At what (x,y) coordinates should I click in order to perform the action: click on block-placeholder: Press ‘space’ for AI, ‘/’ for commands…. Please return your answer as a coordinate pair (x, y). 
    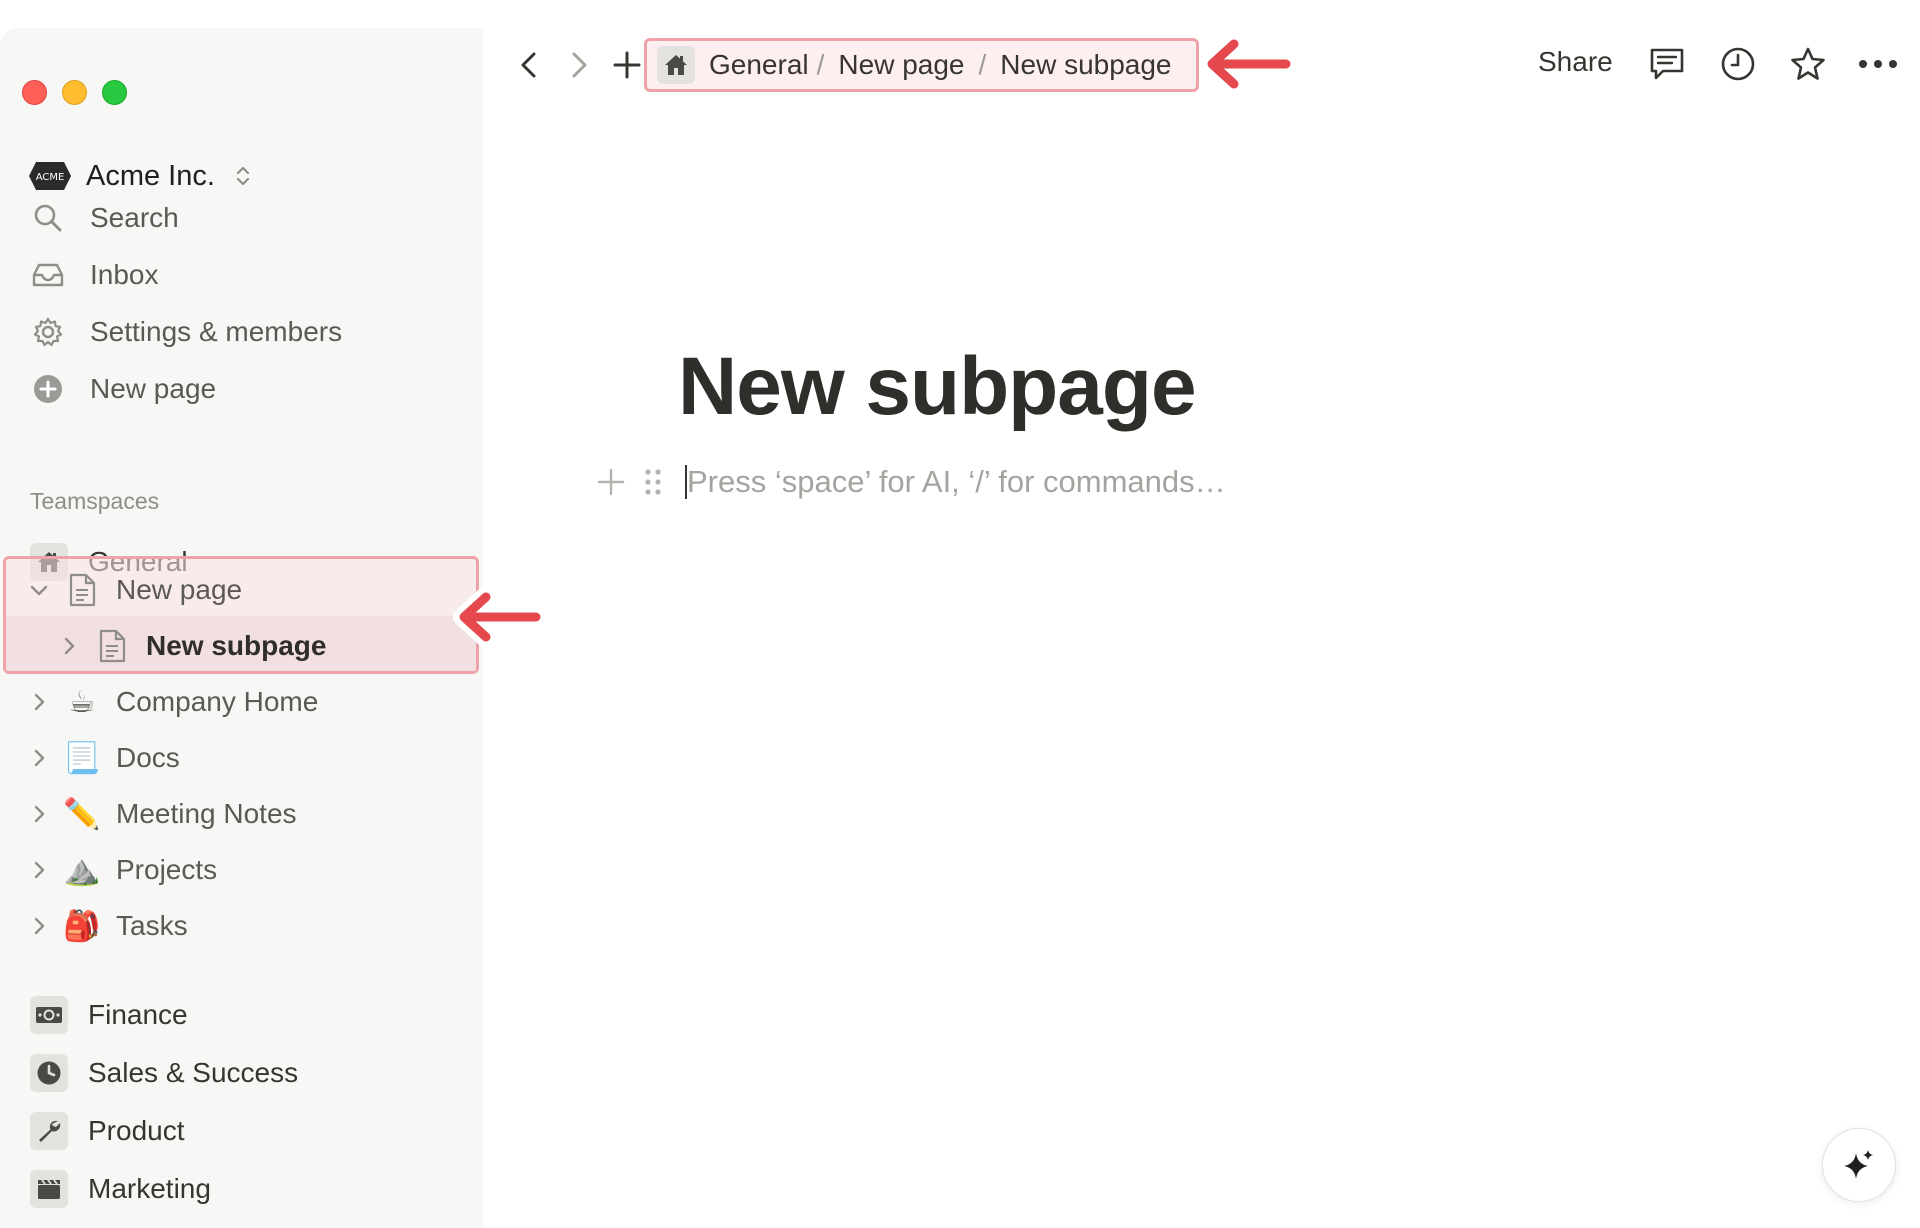
    Looking at the image, I should click on (956, 481).